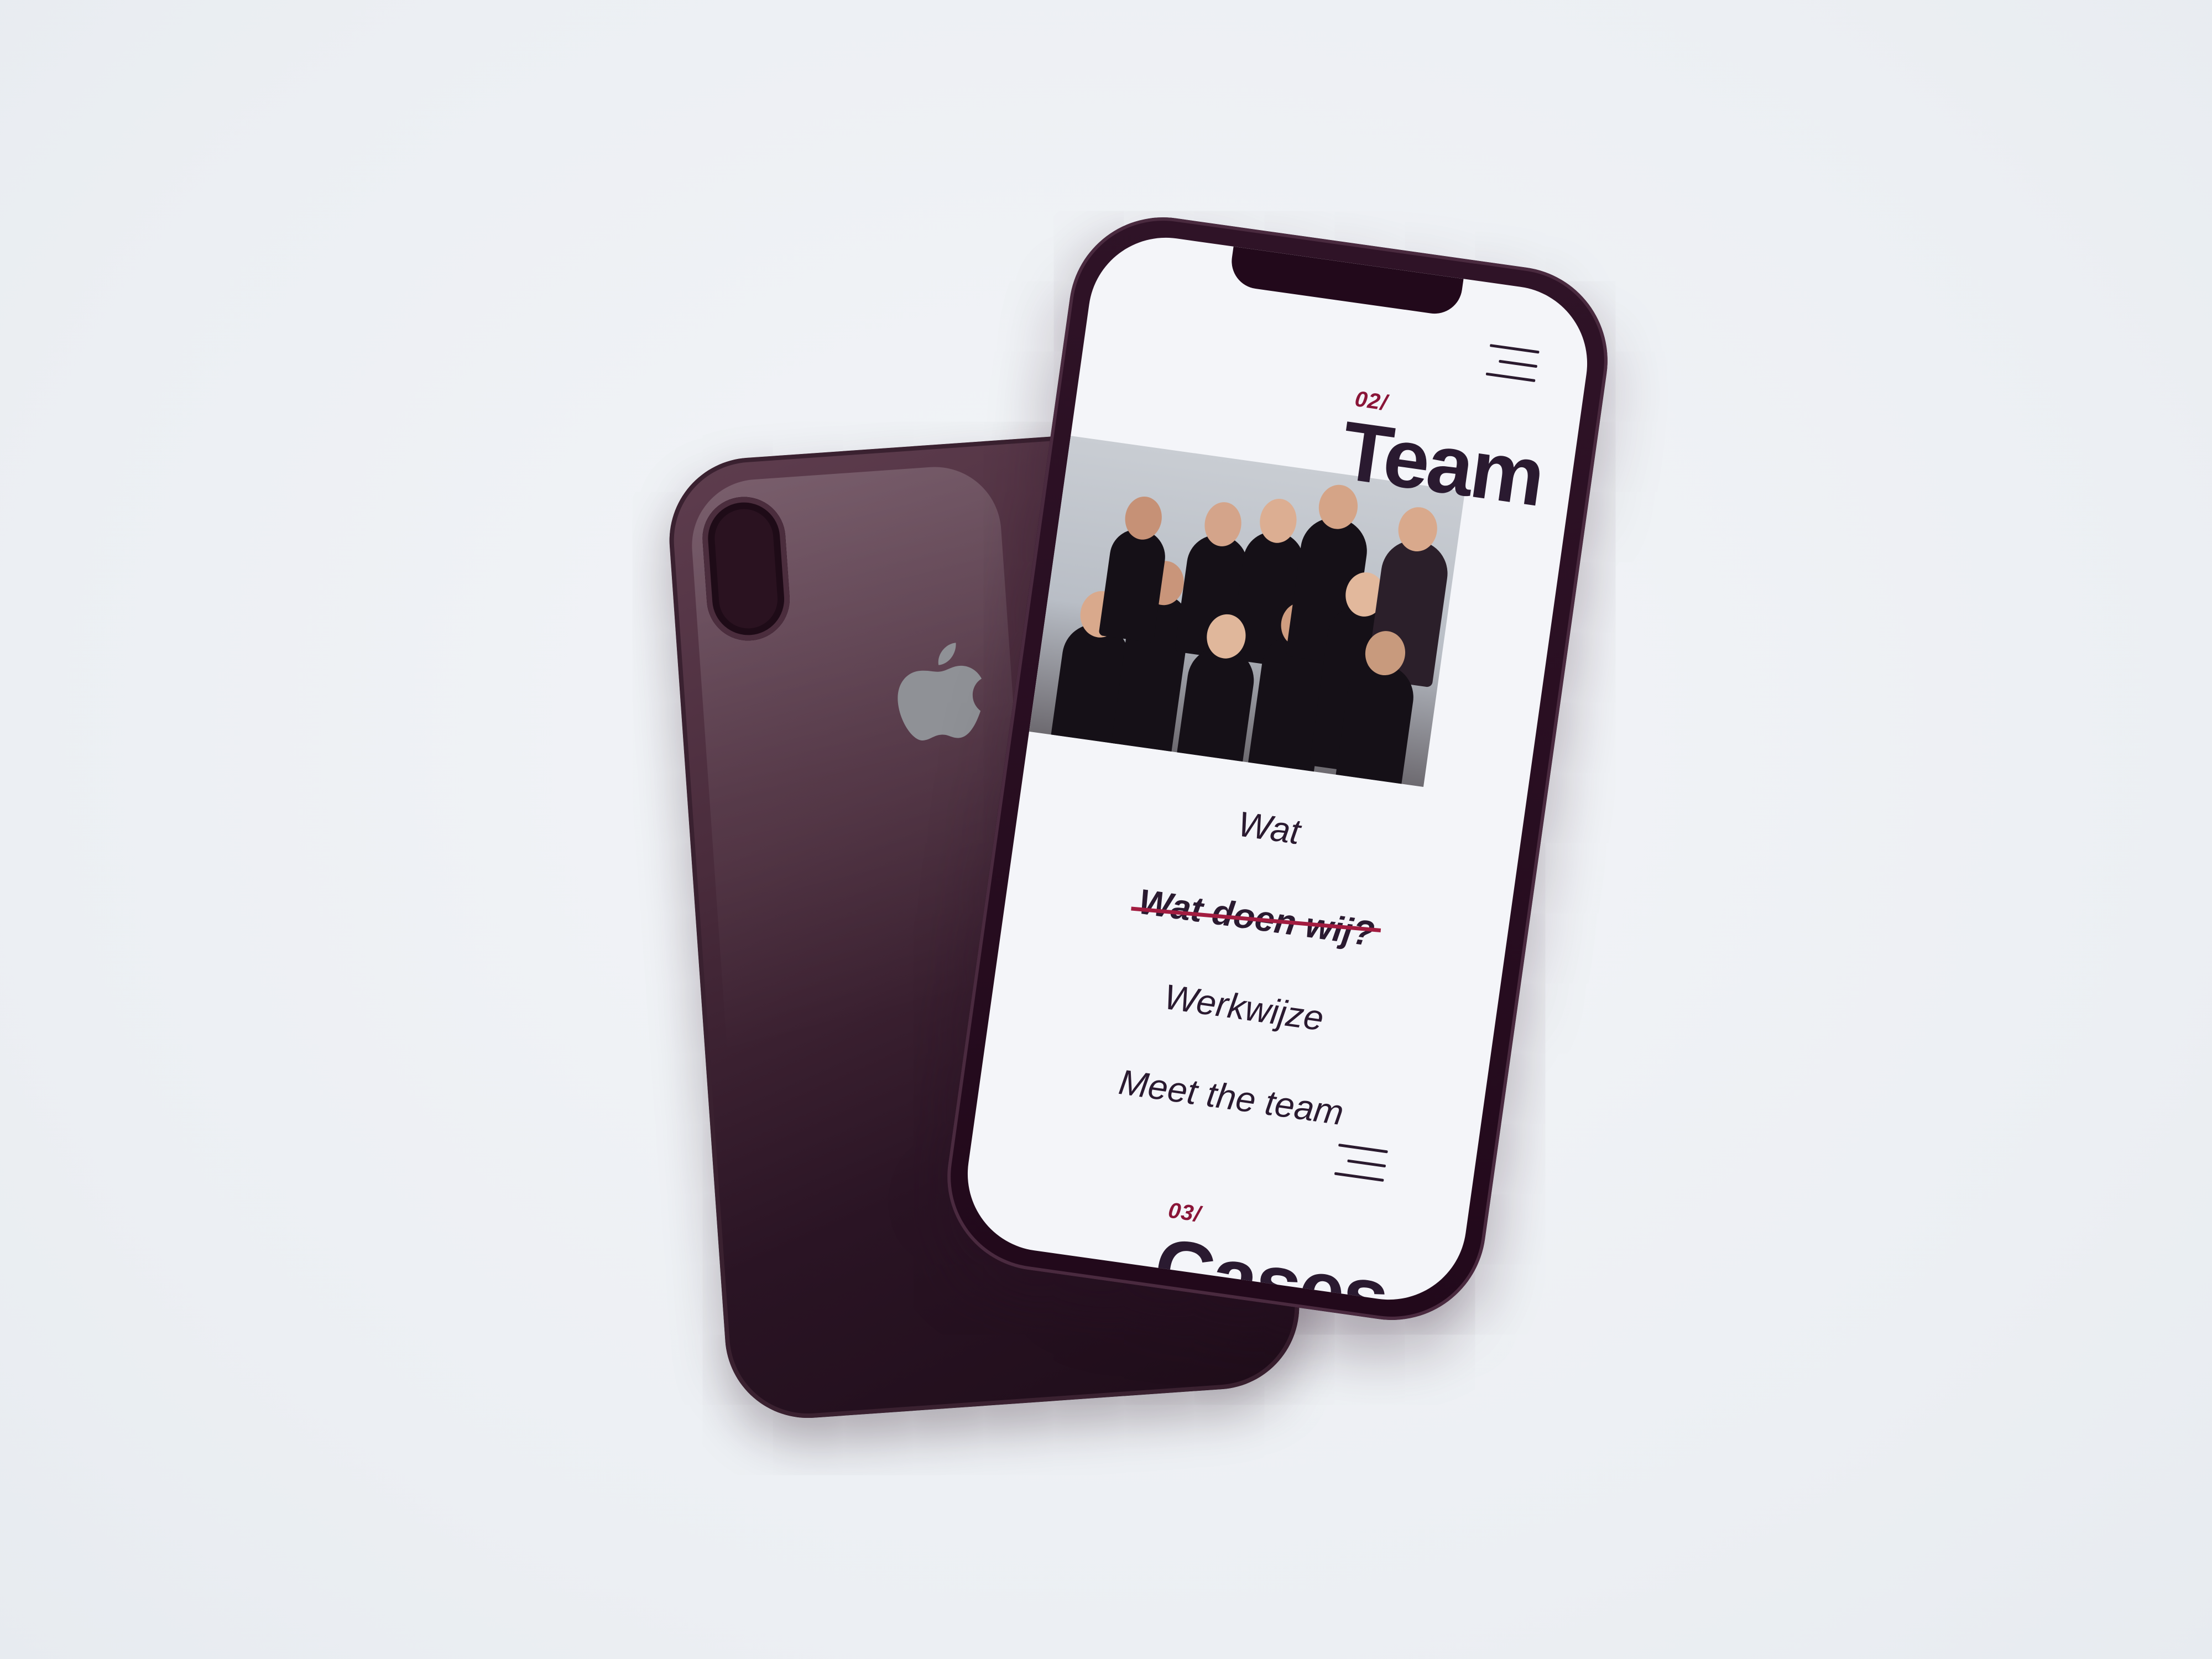 This screenshot has height=1659, width=2212. I want to click on phone-notch, so click(1346, 282).